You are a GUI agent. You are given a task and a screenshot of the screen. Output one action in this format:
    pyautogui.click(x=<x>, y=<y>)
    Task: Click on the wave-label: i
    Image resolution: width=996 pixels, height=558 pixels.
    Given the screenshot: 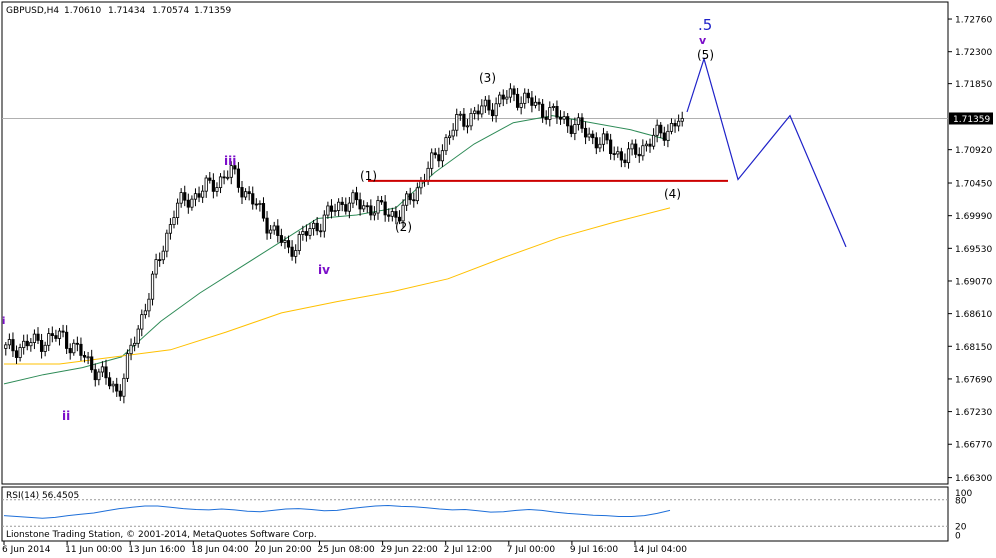 What is the action you would take?
    pyautogui.click(x=3, y=321)
    